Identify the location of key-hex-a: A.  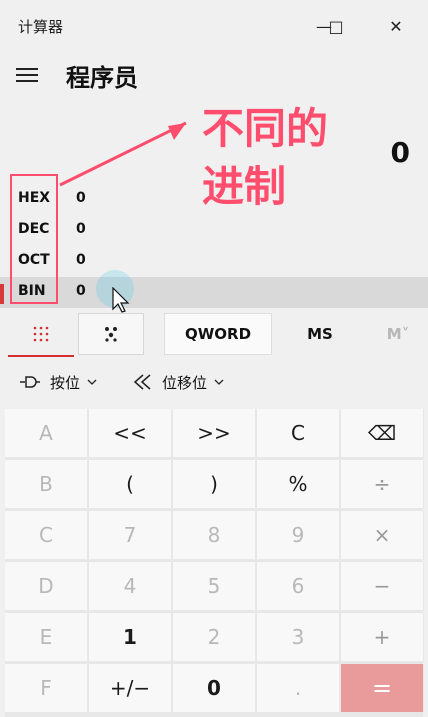
(46, 433).